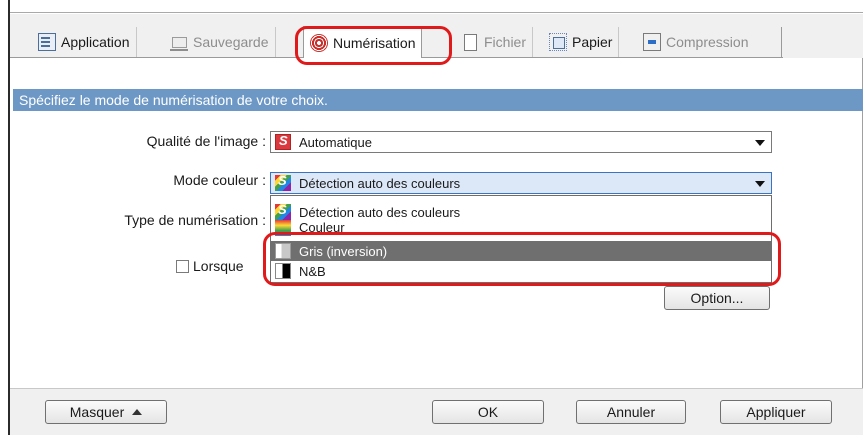 The height and width of the screenshot is (435, 863). Describe the element at coordinates (521, 142) in the screenshot. I see `image-quality-select: Automatique` at that location.